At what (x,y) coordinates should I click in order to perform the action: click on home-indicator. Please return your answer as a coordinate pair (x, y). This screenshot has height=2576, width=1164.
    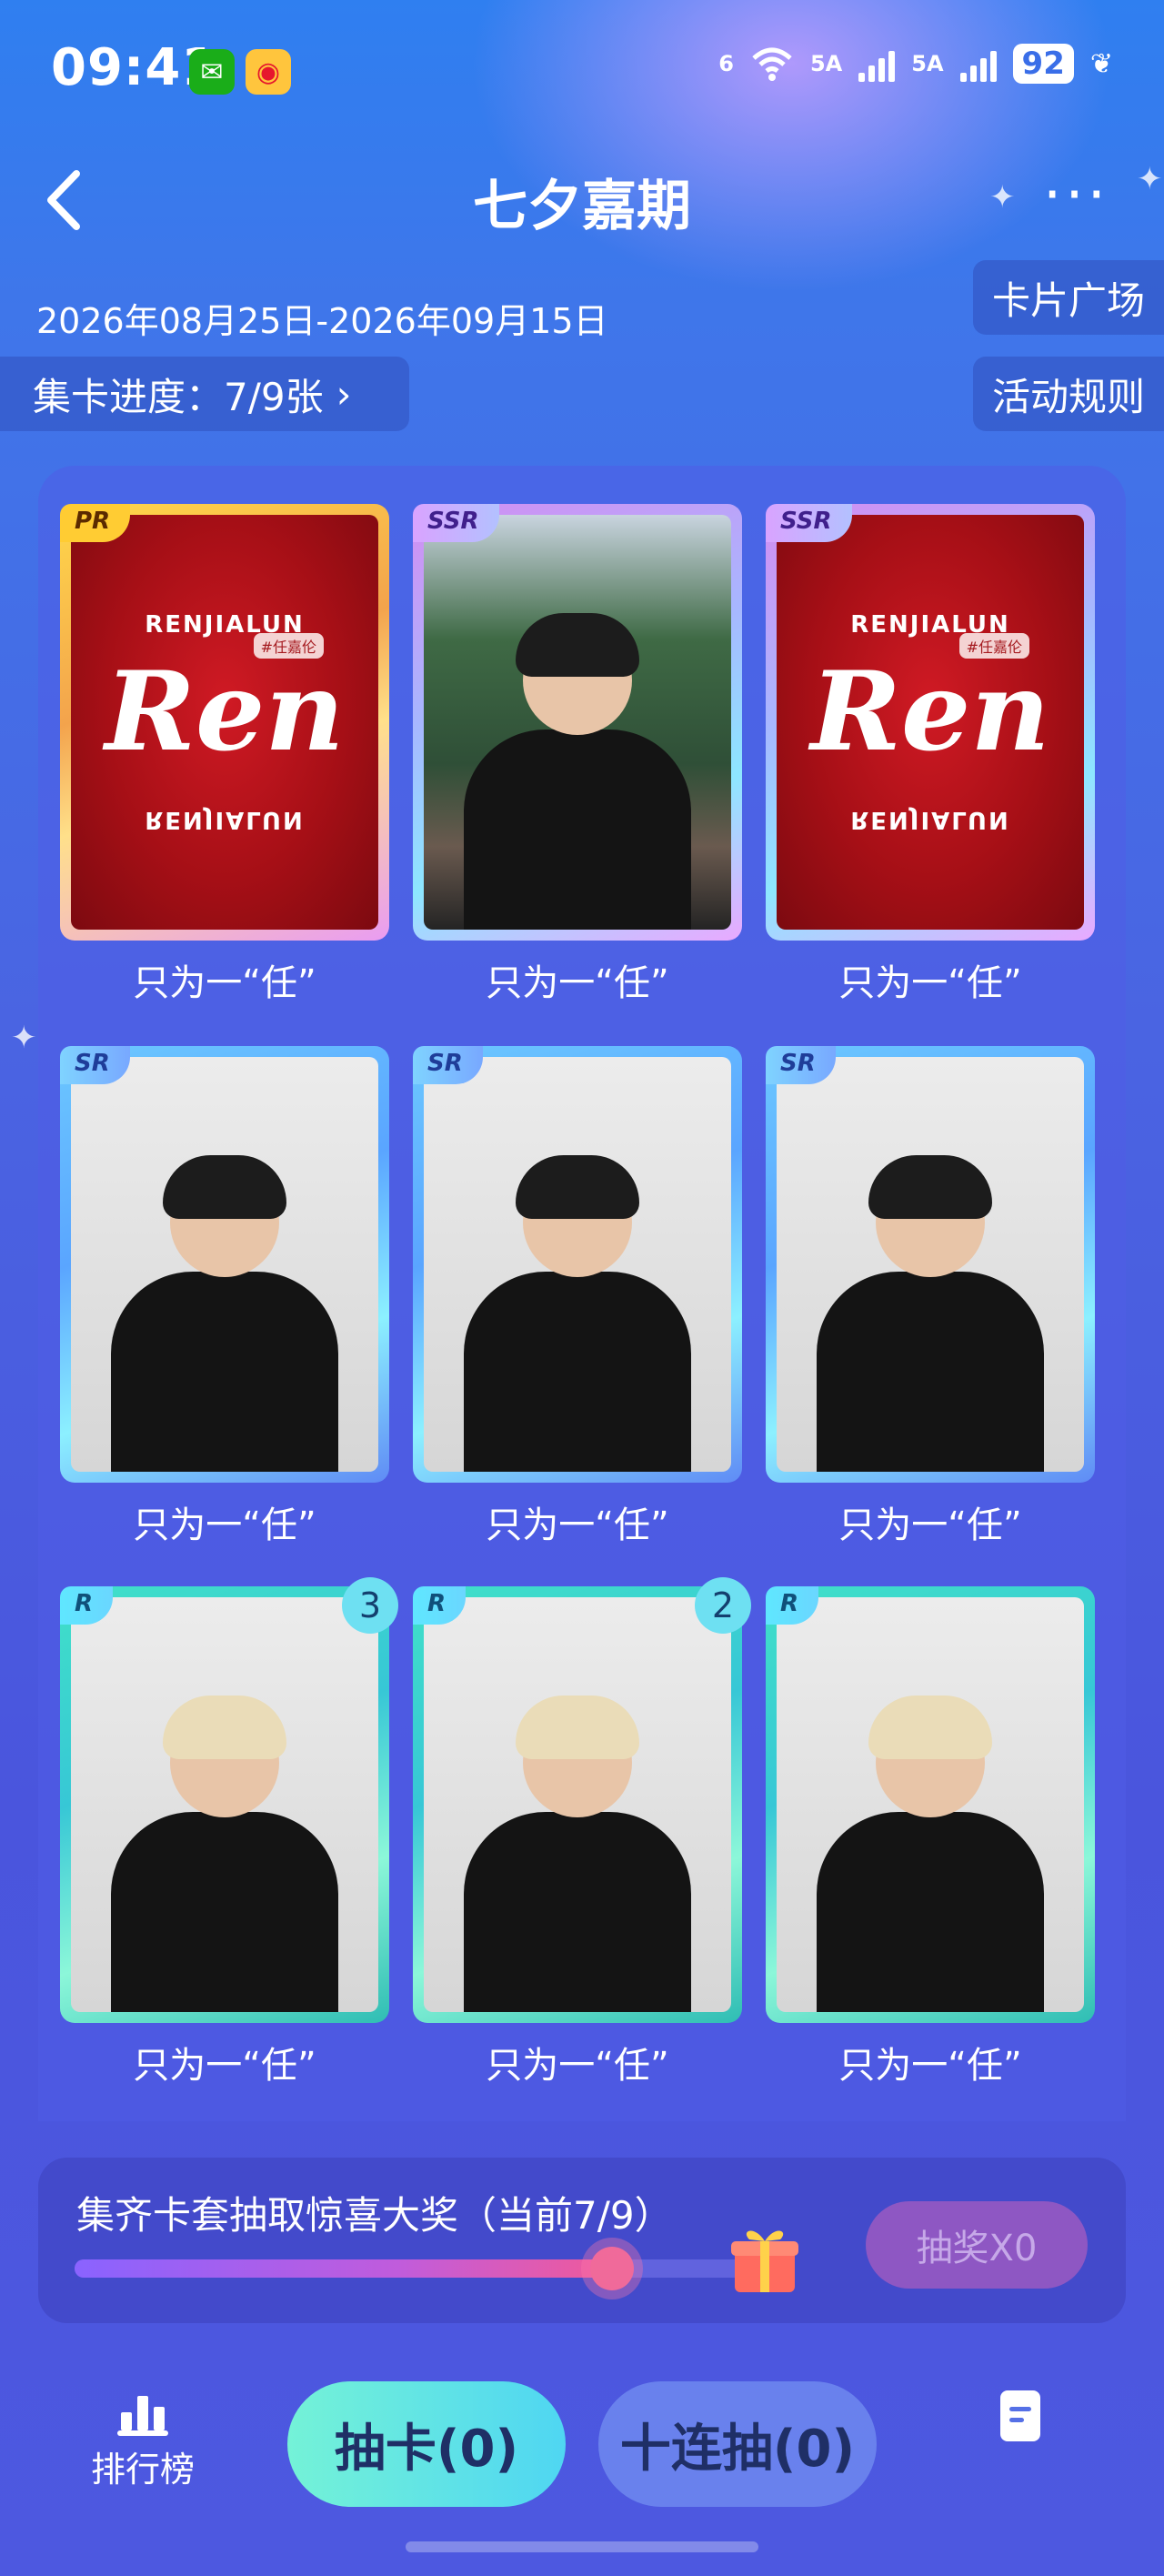
    Looking at the image, I should click on (582, 2546).